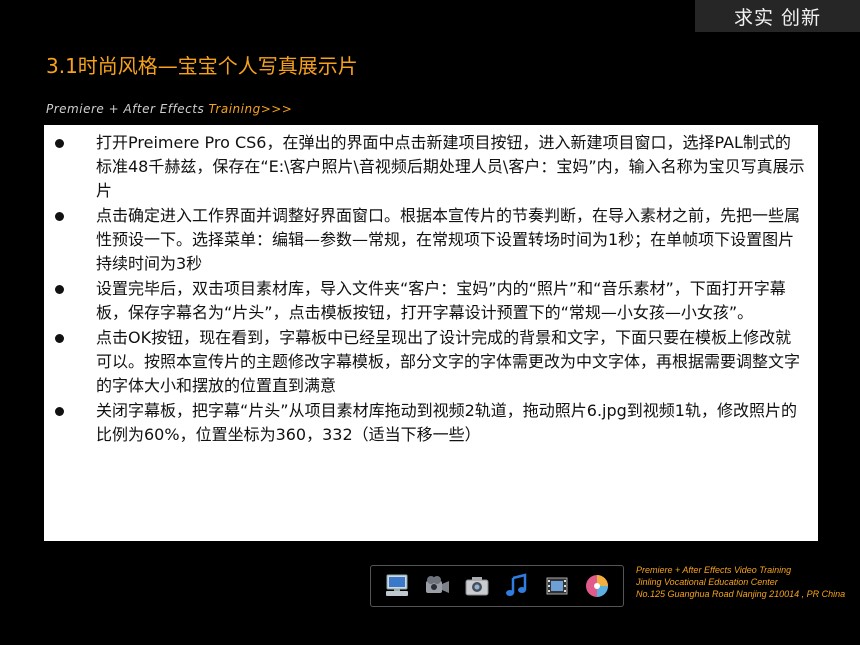 This screenshot has height=645, width=860. What do you see at coordinates (250, 109) in the screenshot?
I see `subtitle-highlight: Training>>>` at bounding box center [250, 109].